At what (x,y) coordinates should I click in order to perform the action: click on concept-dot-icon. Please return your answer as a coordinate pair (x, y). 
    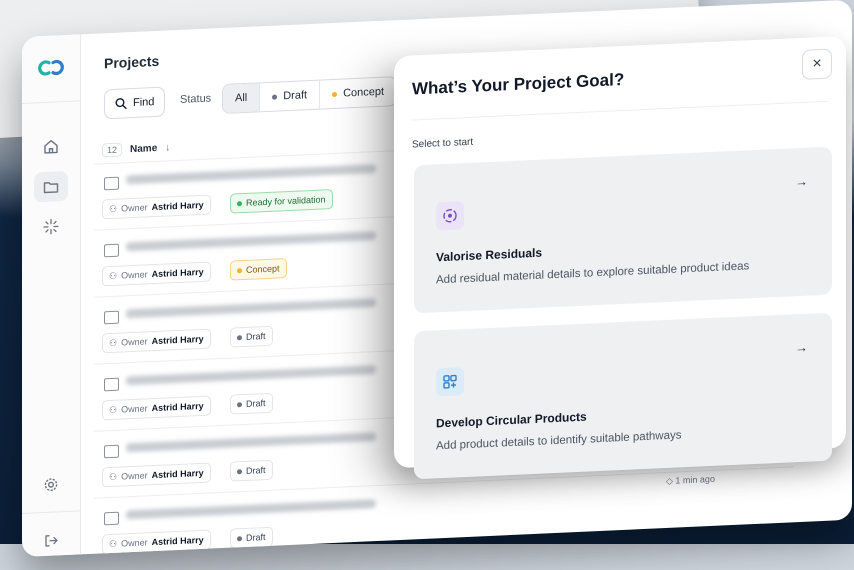
    Looking at the image, I should click on (335, 94).